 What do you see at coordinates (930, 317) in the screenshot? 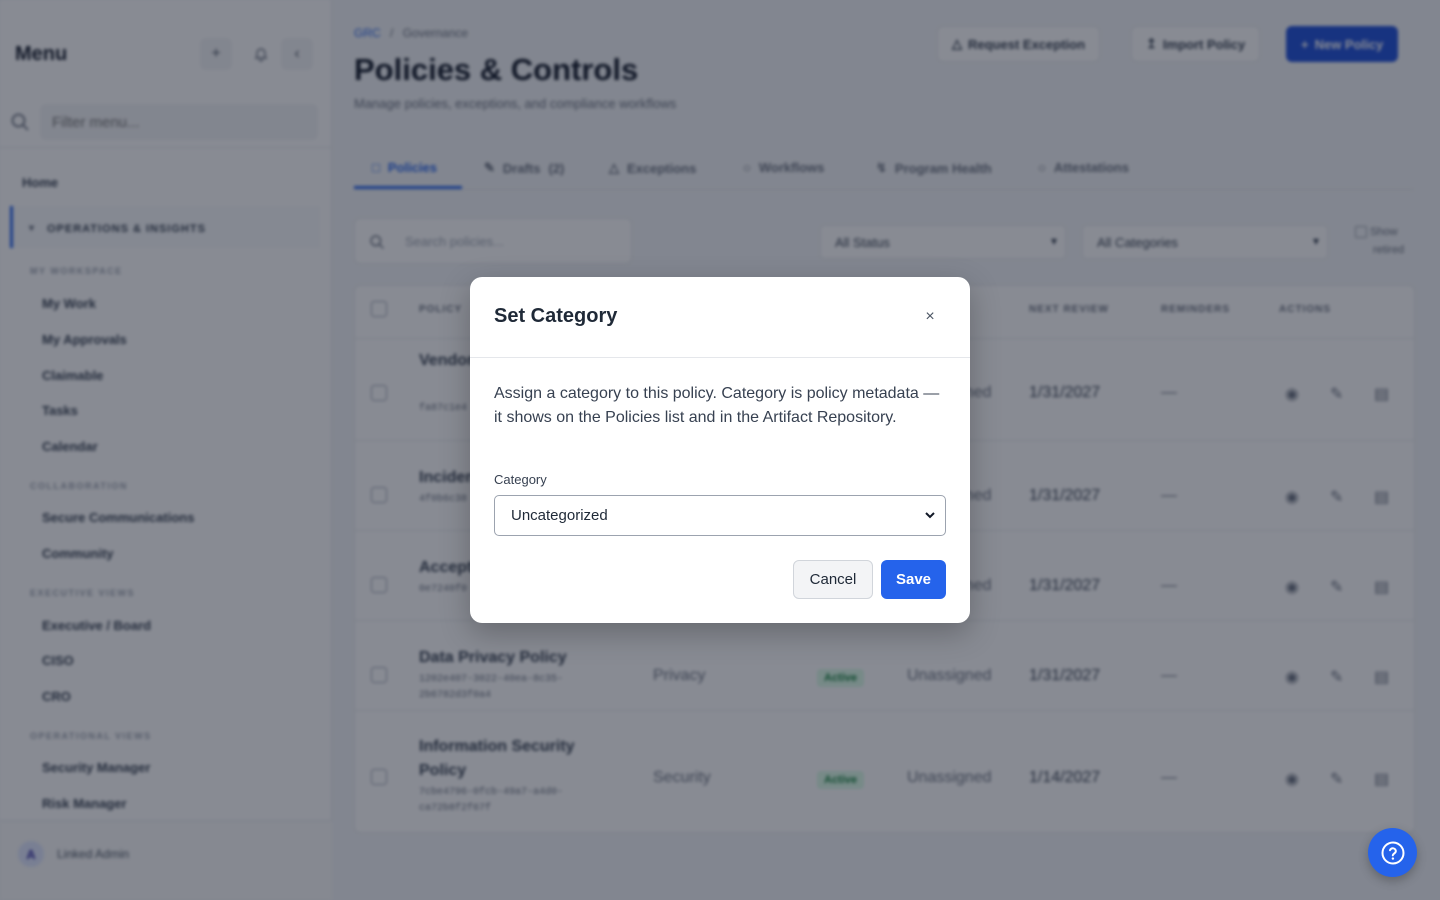
I see `close-icon: ×` at bounding box center [930, 317].